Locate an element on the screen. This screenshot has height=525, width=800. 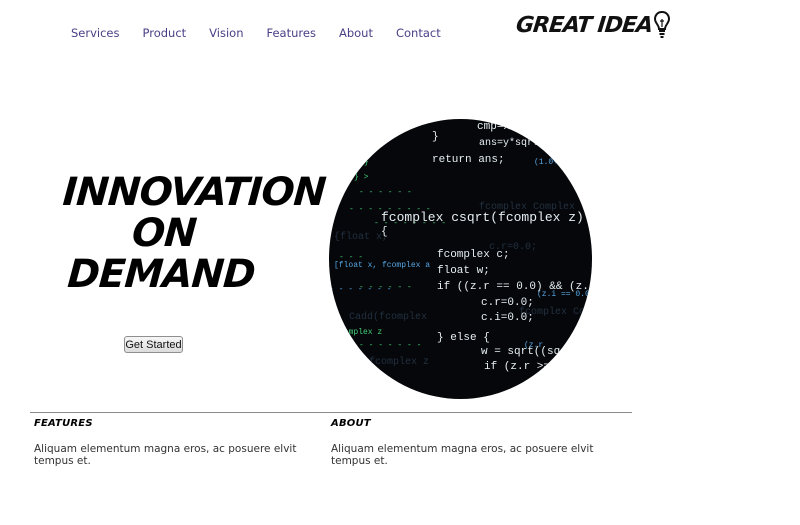
nav-item-contact: Contact is located at coordinates (418, 33).